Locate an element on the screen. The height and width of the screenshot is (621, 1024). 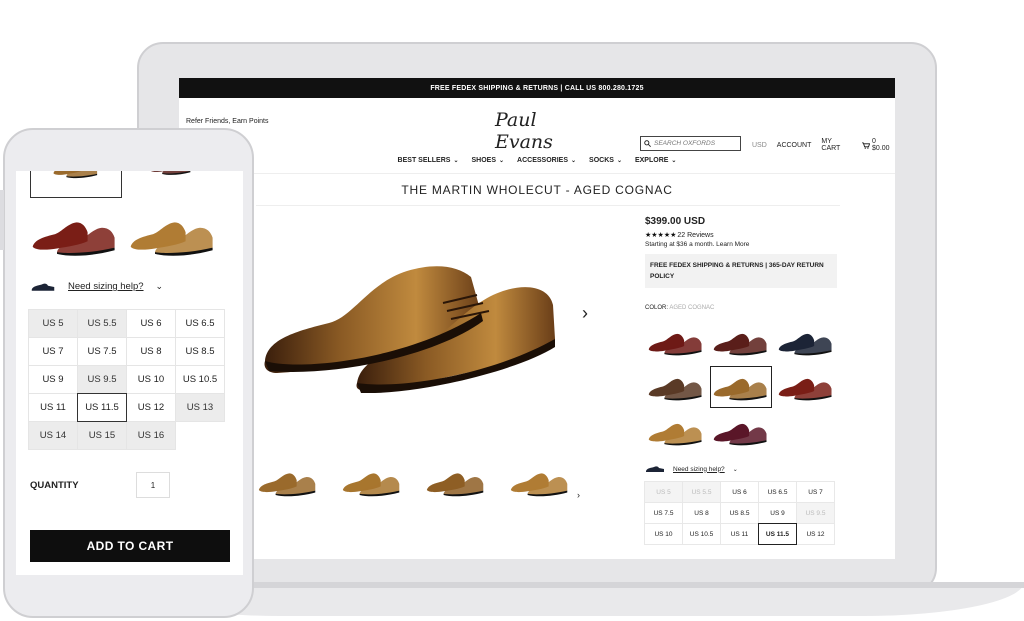
cart-icon is located at coordinates (866, 145).